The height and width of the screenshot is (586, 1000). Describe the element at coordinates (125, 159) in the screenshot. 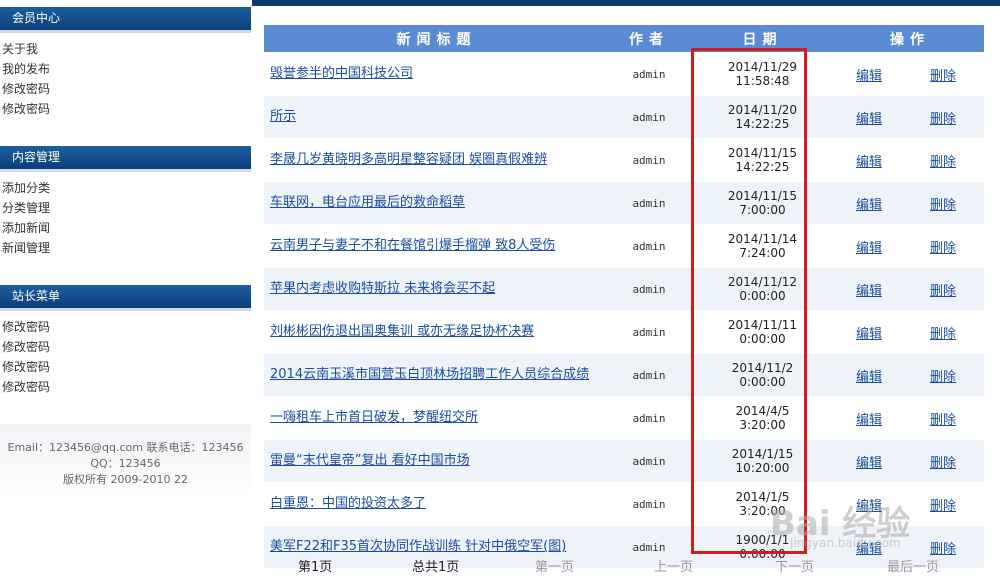

I see `section-header-content-management: 内容管理` at that location.